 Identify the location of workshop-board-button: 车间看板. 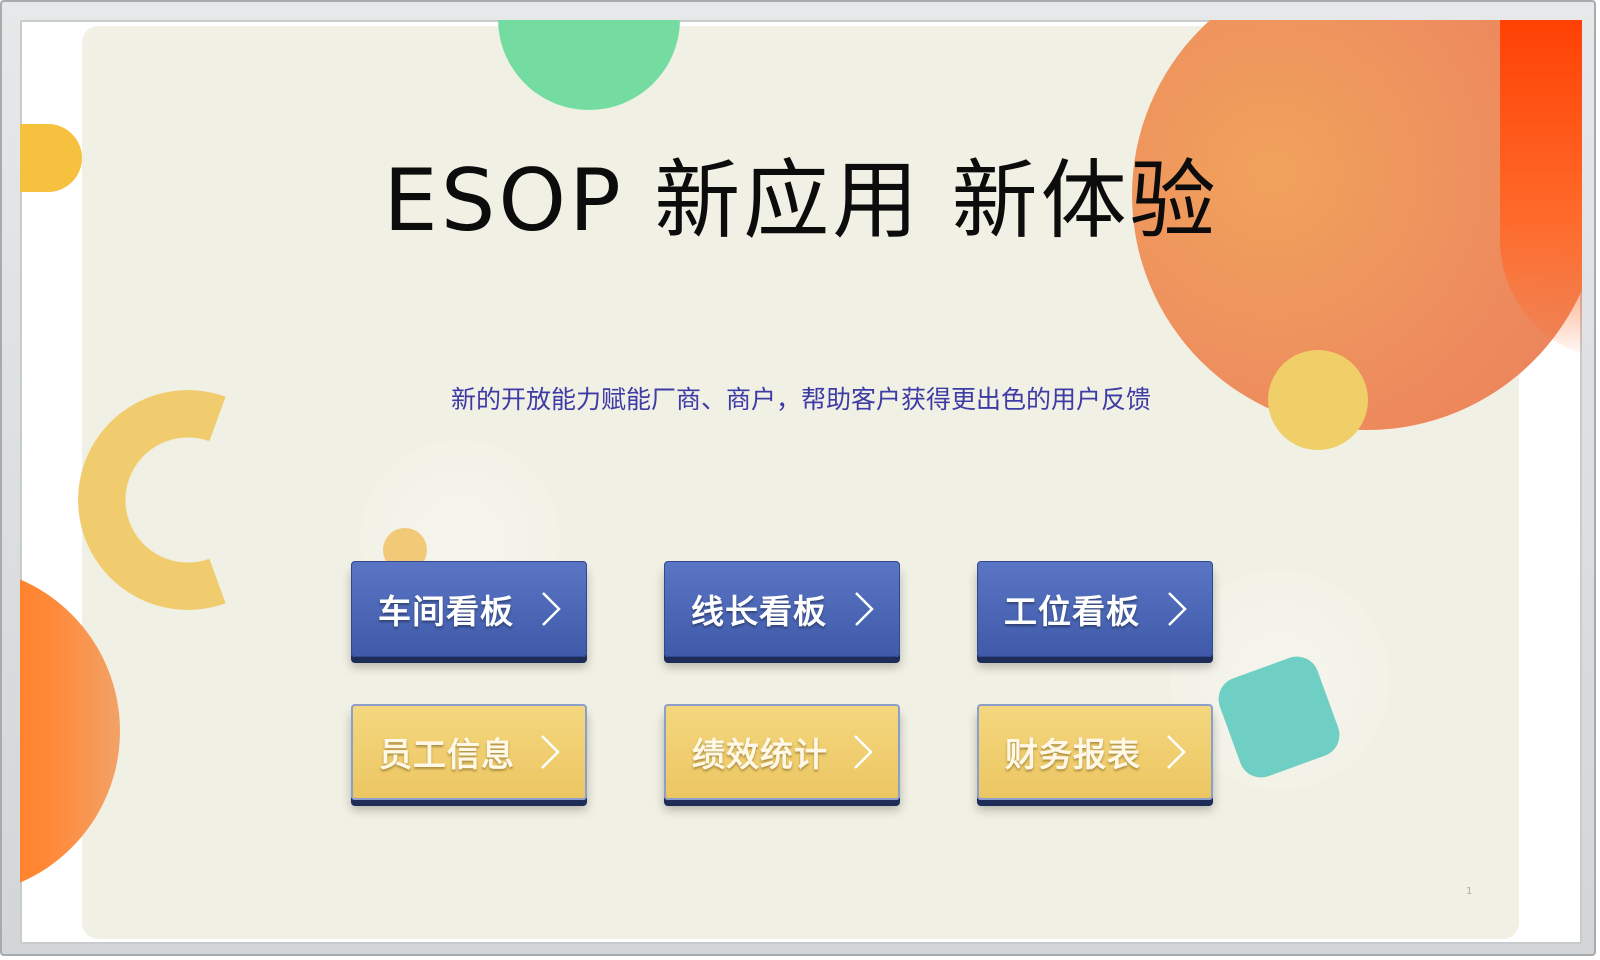
(469, 609).